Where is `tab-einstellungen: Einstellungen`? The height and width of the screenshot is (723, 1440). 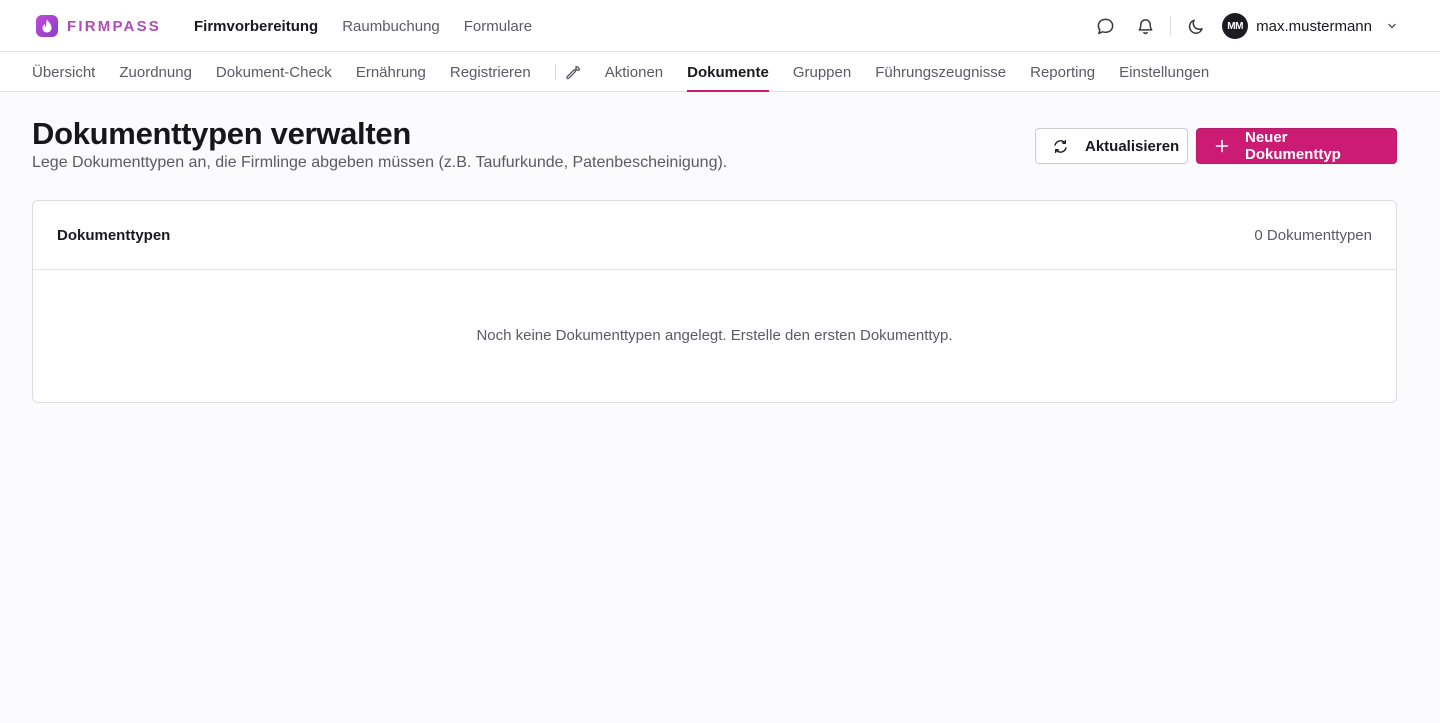 tab-einstellungen: Einstellungen is located at coordinates (1164, 72).